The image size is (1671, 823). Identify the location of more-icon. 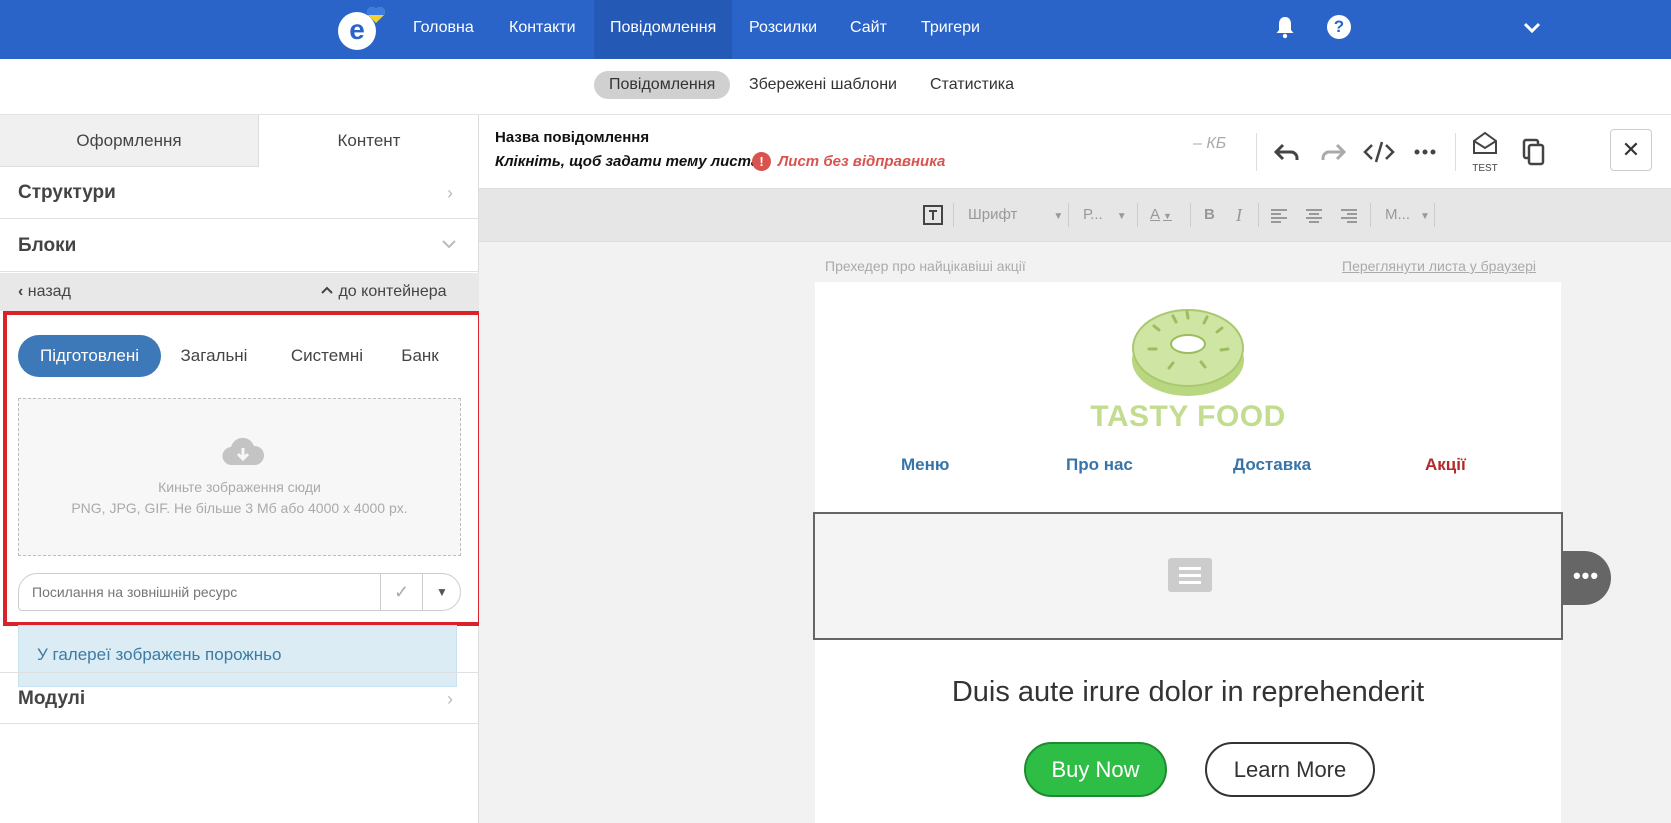
(1425, 152).